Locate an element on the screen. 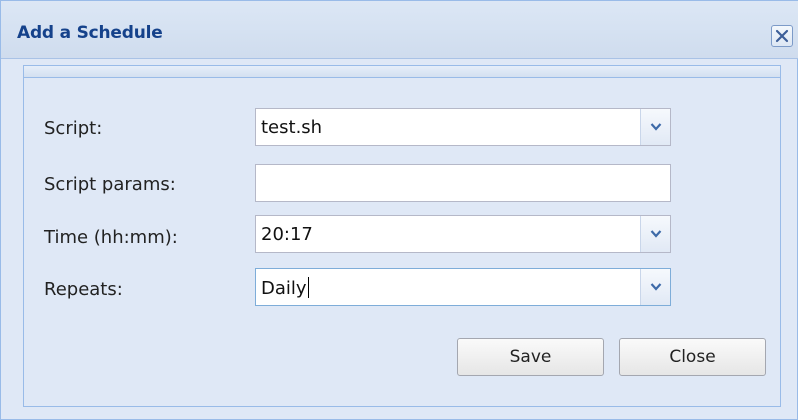 This screenshot has width=798, height=420. script-combo: test.sh is located at coordinates (463, 127).